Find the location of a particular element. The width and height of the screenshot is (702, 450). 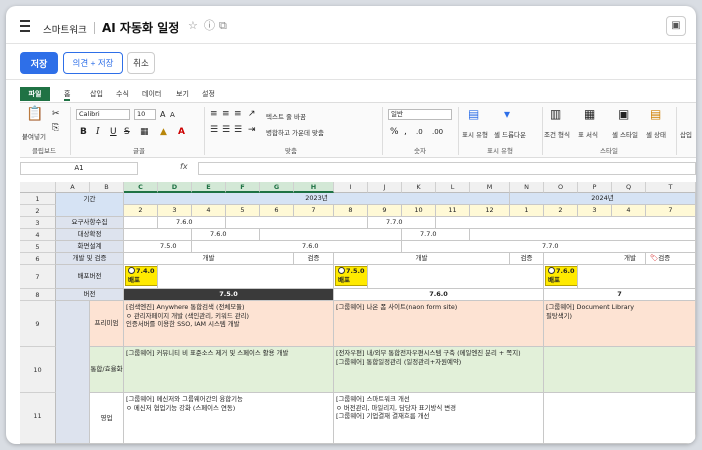

conditional-format-icon: ▥ is located at coordinates (555, 114).